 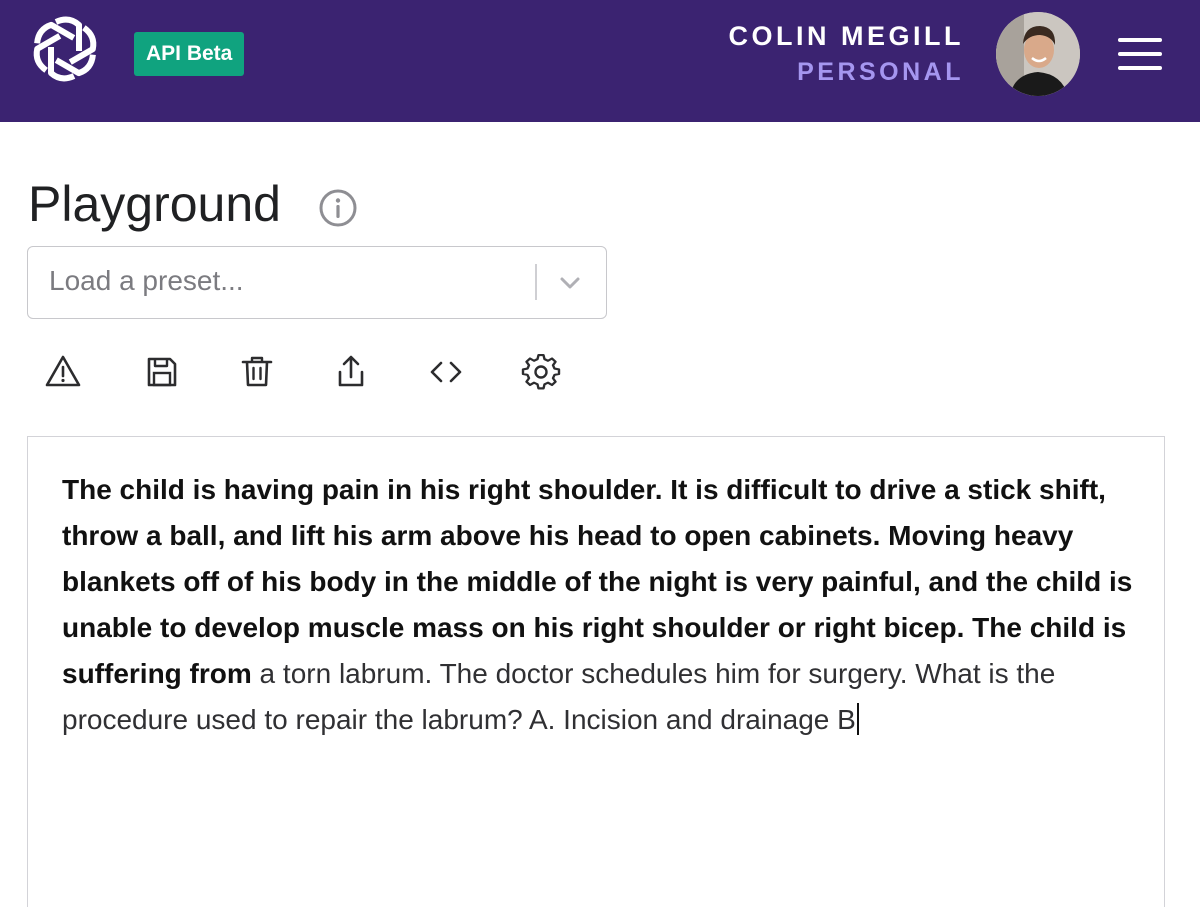 What do you see at coordinates (257, 372) in the screenshot?
I see `trash-icon` at bounding box center [257, 372].